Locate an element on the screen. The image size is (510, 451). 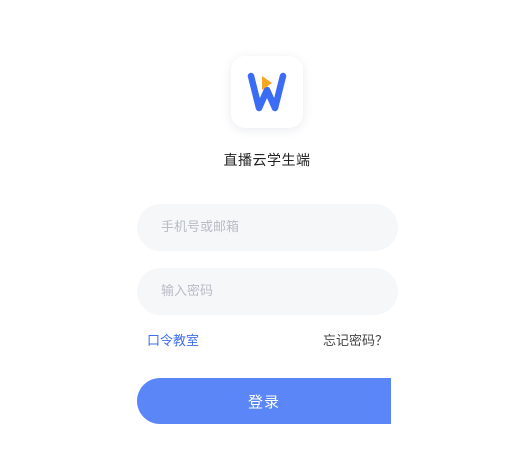
phone-email-input is located at coordinates (279, 227).